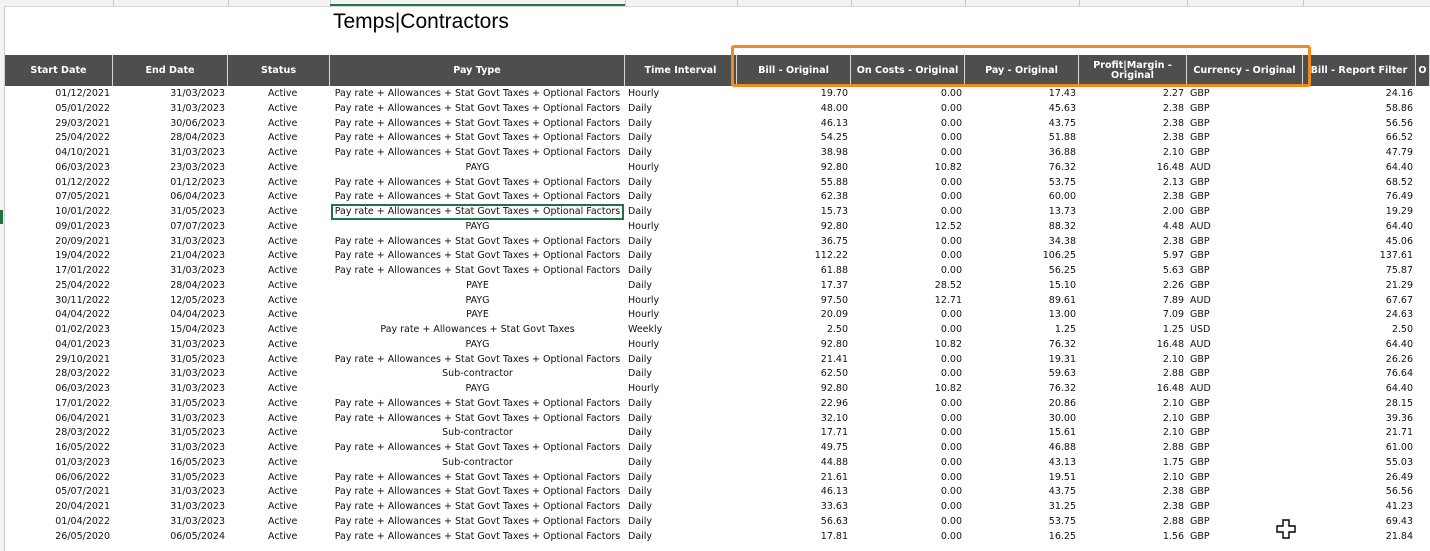 This screenshot has height=551, width=1430. I want to click on cell-bill: 54.25, so click(794, 138).